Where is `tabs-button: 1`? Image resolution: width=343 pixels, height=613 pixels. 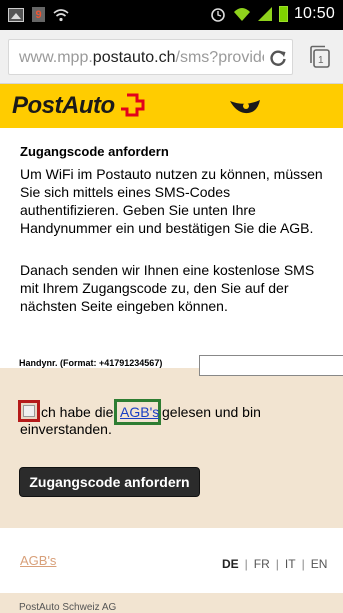
tabs-button: 1 is located at coordinates (320, 57).